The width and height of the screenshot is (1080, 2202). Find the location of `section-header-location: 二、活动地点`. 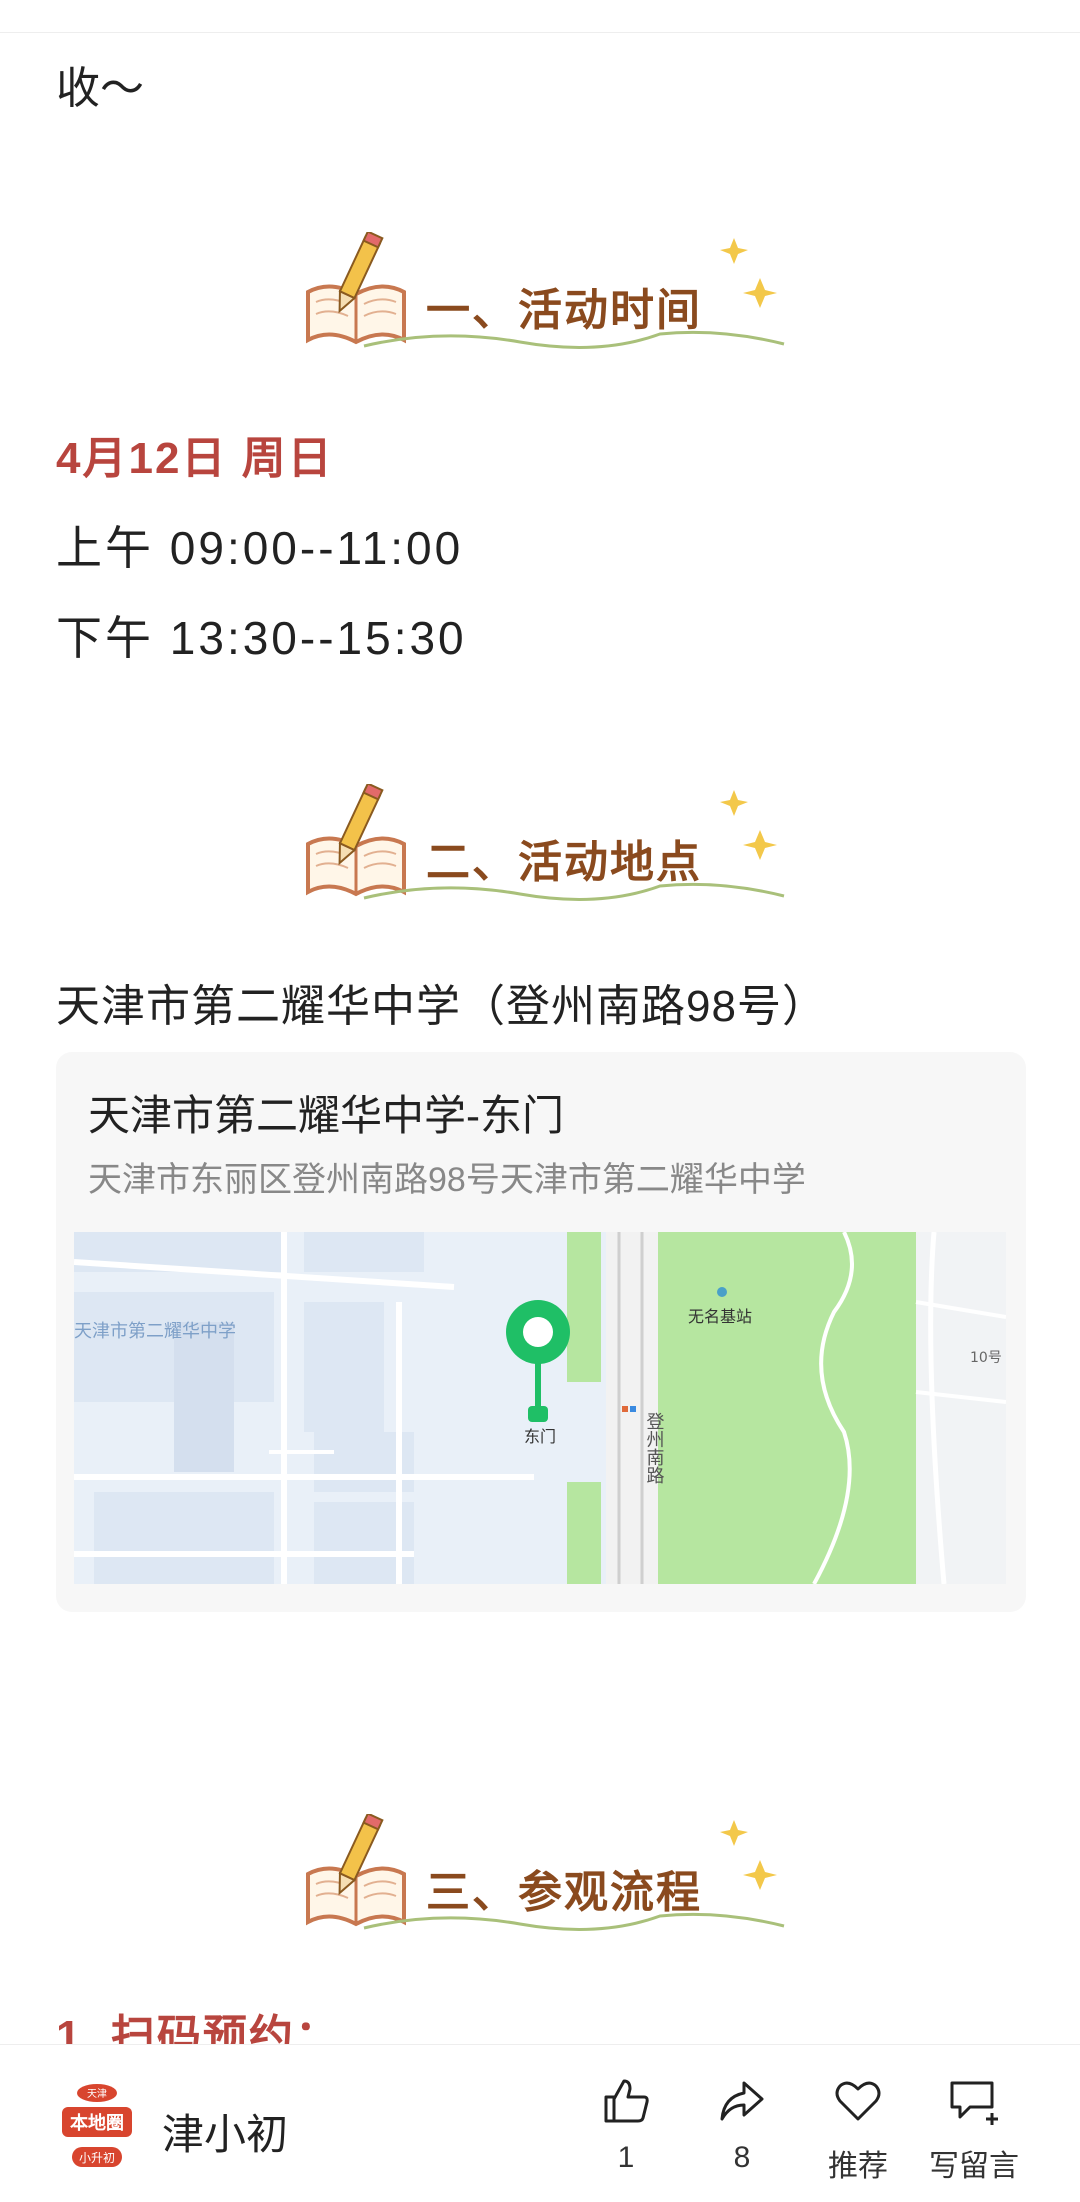

section-header-location: 二、活动地点 is located at coordinates (550, 854).